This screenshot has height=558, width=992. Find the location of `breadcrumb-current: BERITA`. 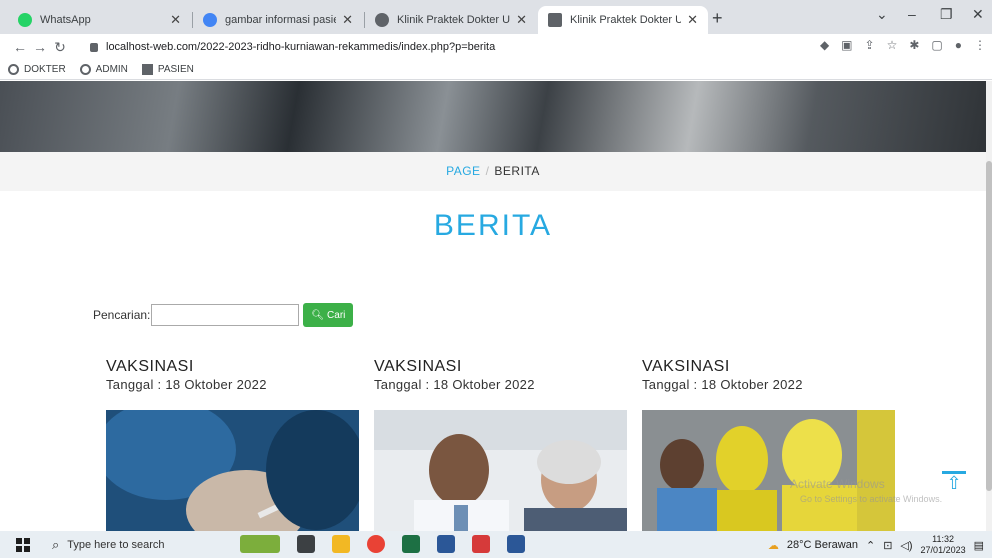

breadcrumb-current: BERITA is located at coordinates (517, 171).